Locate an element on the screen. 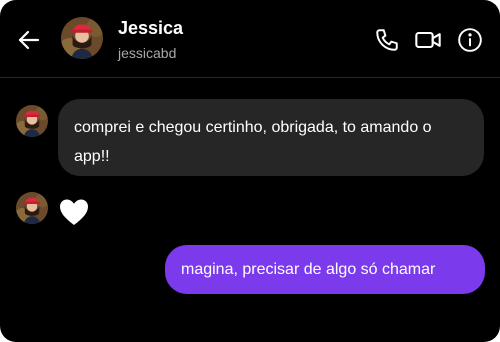  contact-name: Jessica is located at coordinates (150, 28).